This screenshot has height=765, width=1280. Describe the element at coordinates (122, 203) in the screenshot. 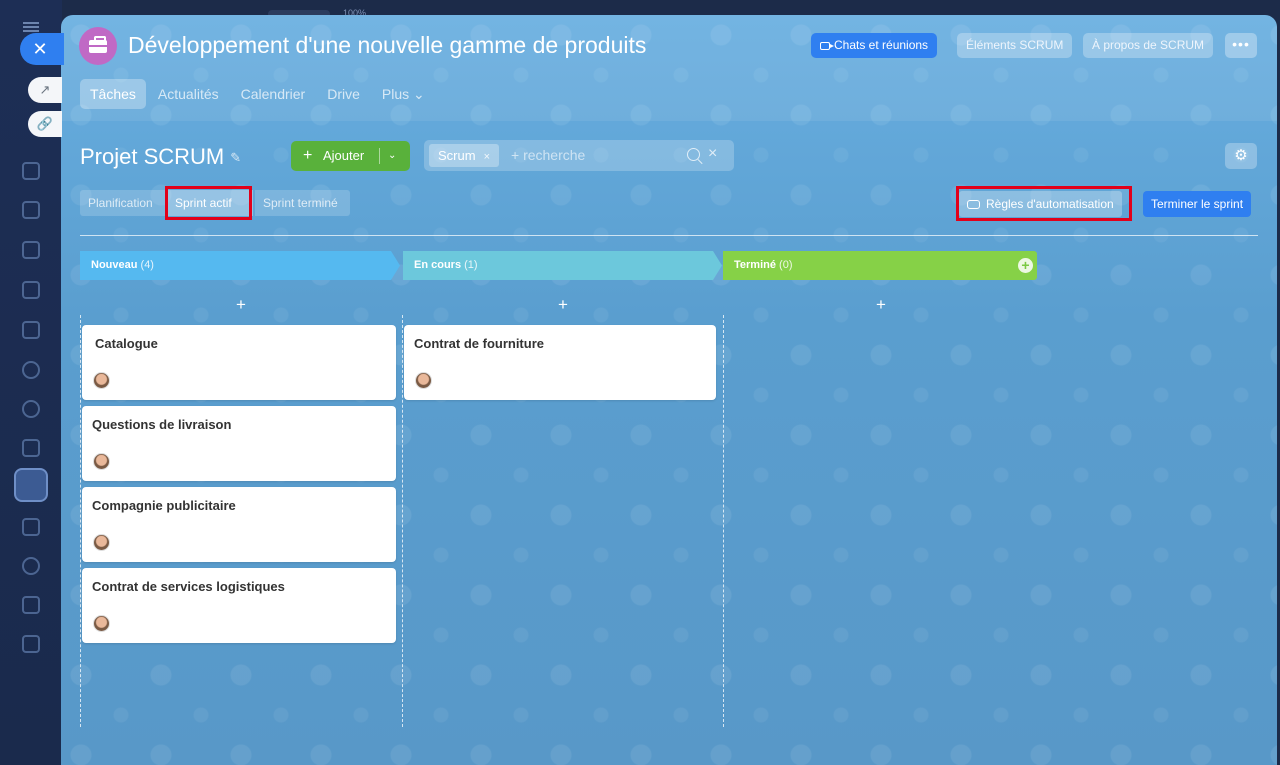

I see `tab-planning: Planification` at that location.